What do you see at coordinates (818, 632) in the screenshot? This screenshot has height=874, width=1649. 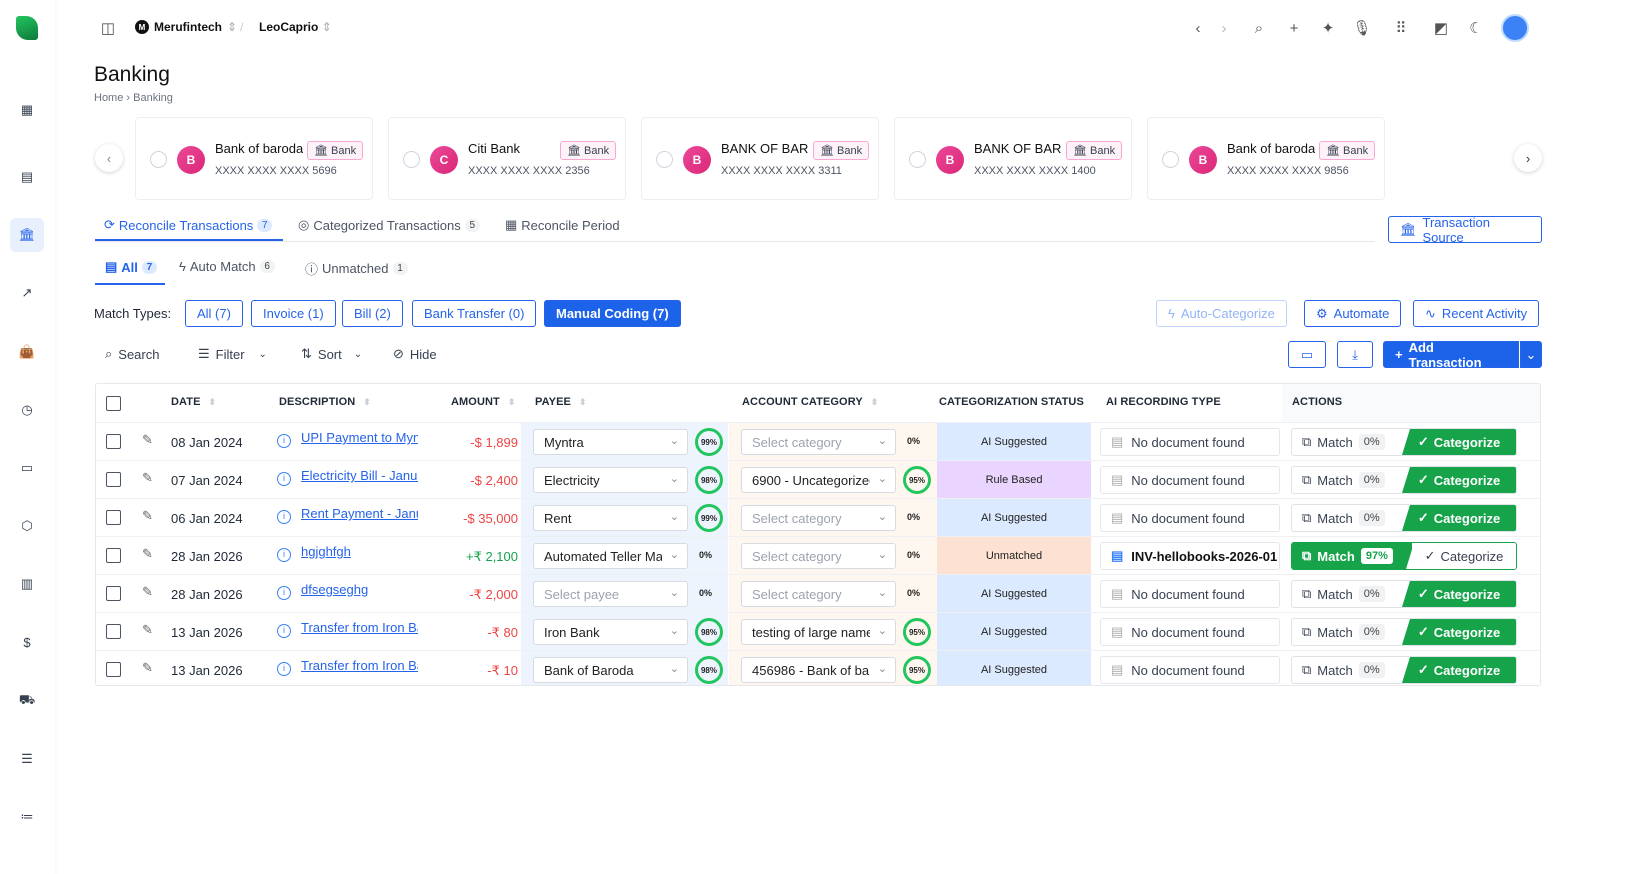 I see `category-select: testing of large name ⌄` at bounding box center [818, 632].